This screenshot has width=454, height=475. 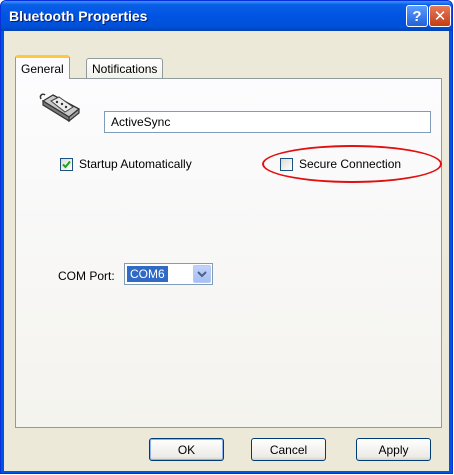 I want to click on checkmark-icon, so click(x=66, y=164).